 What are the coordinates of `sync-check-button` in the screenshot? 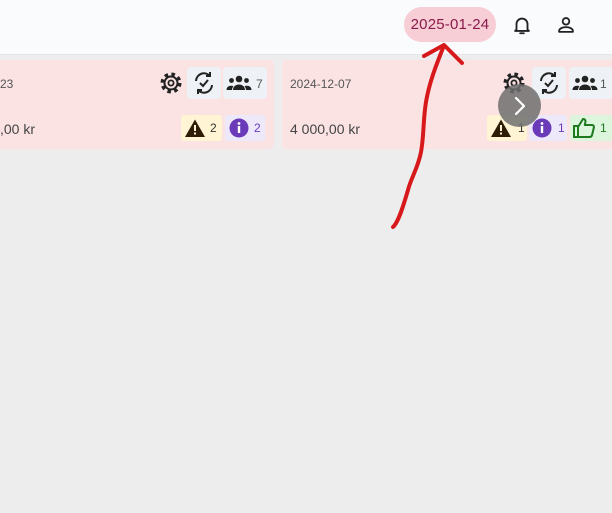 It's located at (204, 83).